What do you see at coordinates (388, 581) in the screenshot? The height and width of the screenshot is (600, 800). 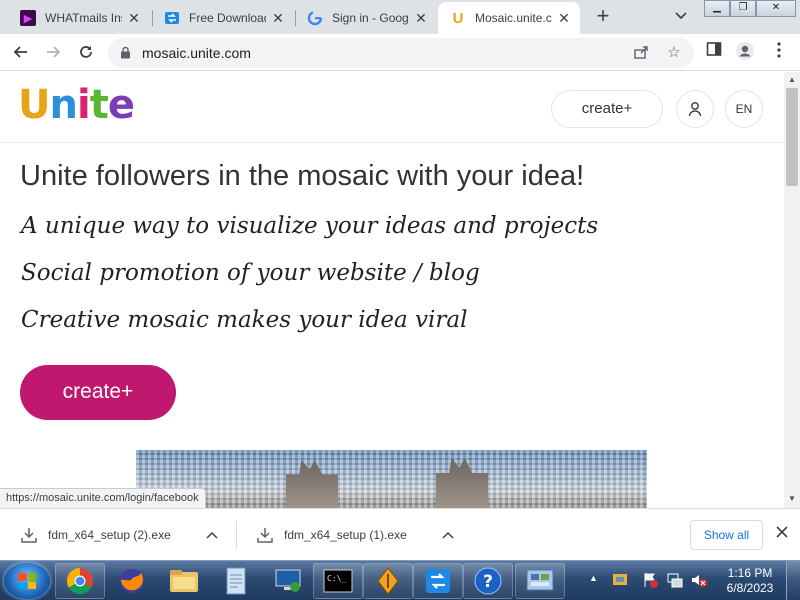 I see `installer-icon` at bounding box center [388, 581].